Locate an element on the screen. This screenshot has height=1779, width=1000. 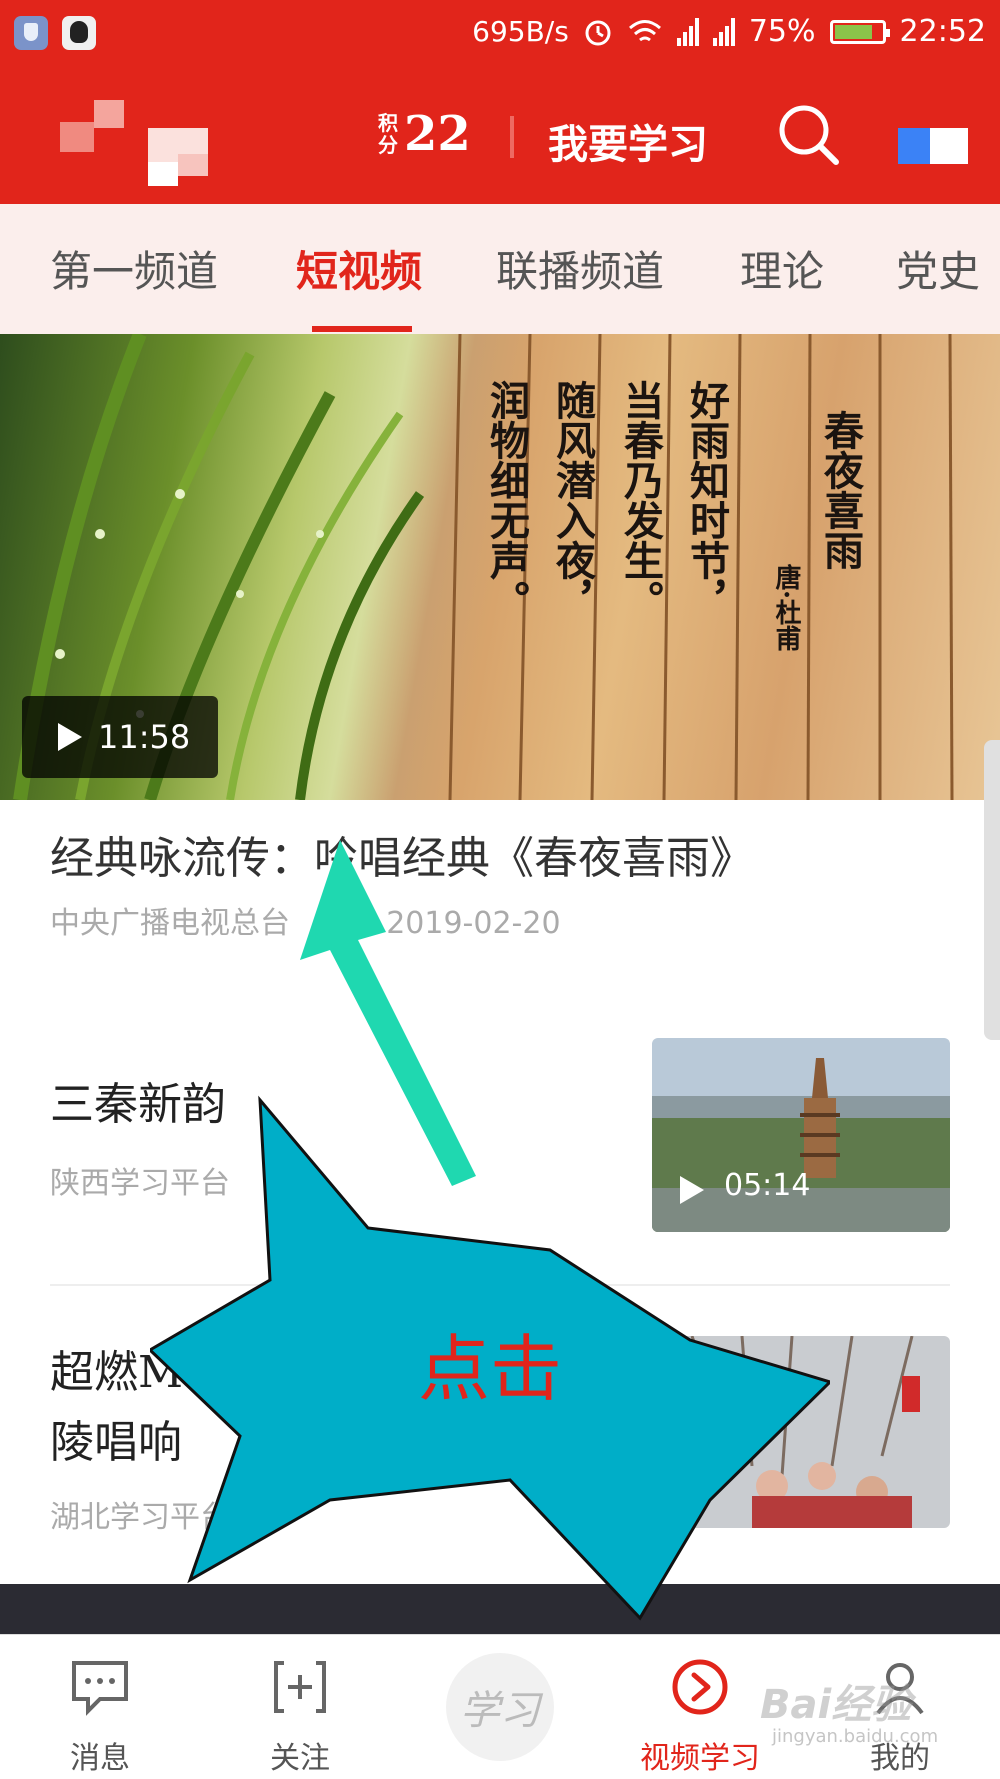
nav-video-study: 视频学习 is located at coordinates (700, 1707).